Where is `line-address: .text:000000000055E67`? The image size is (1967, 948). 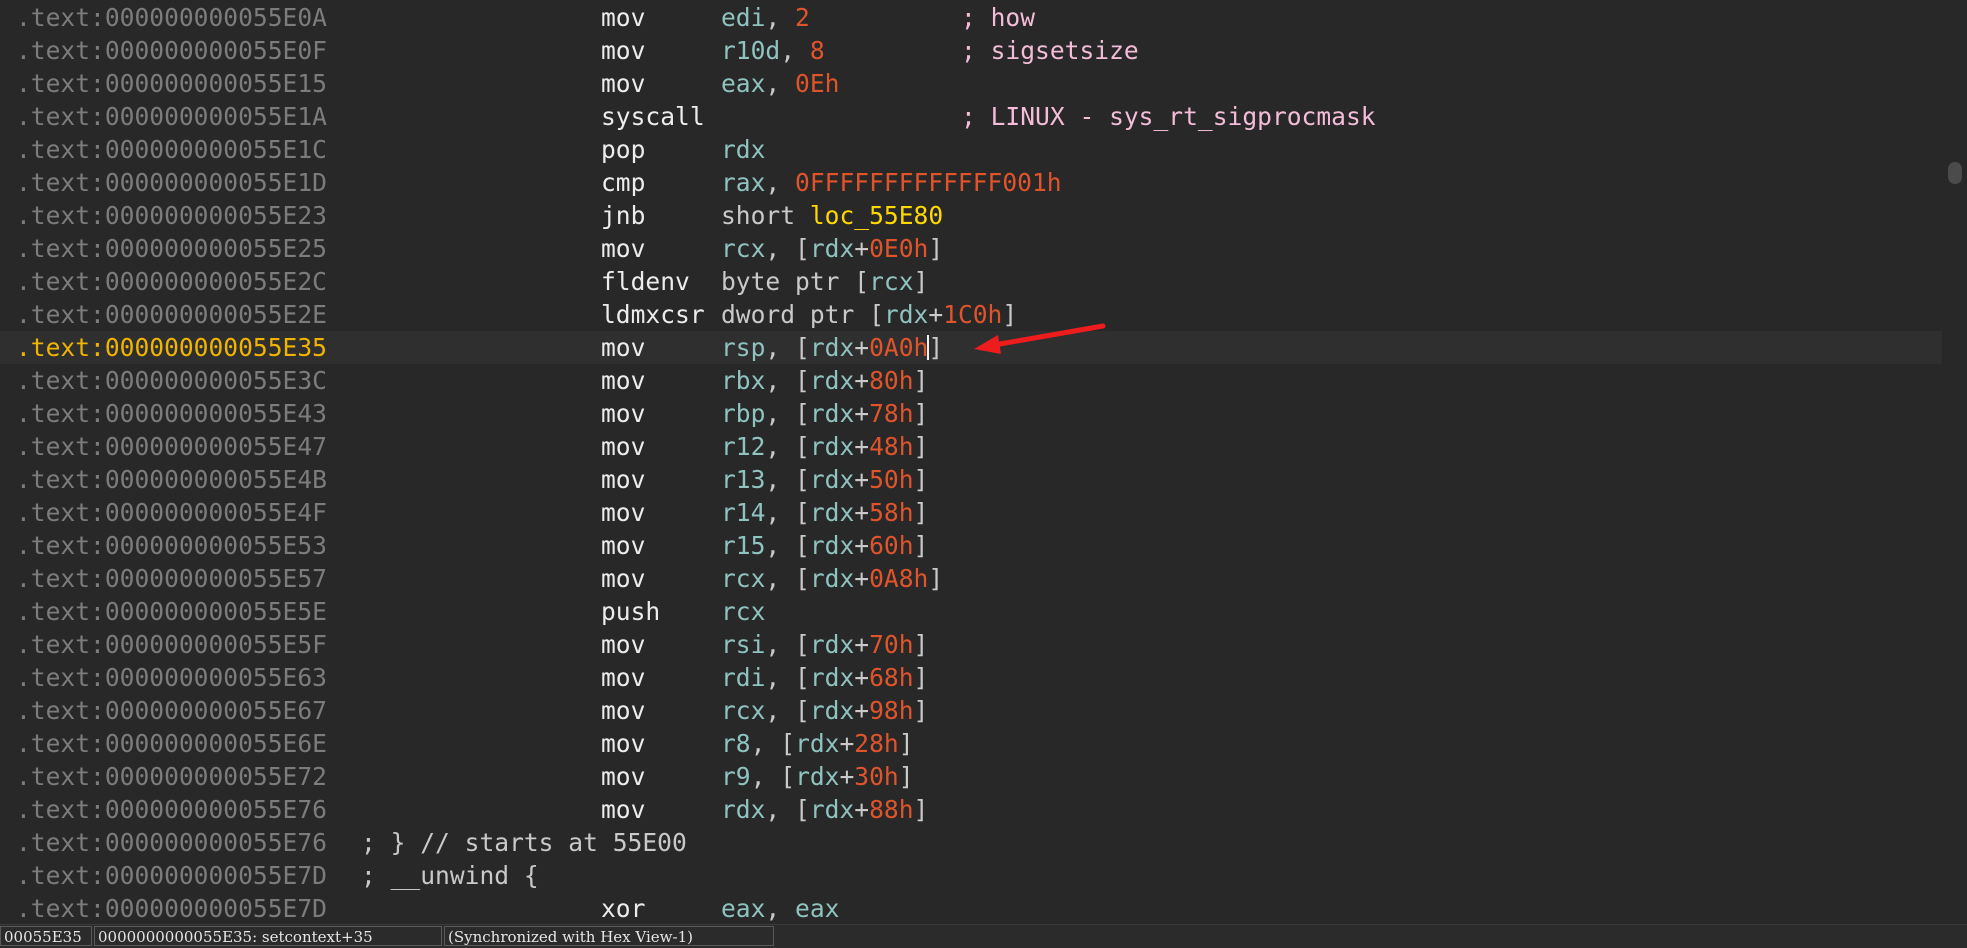
line-address: .text:000000000055E67 is located at coordinates (171, 710).